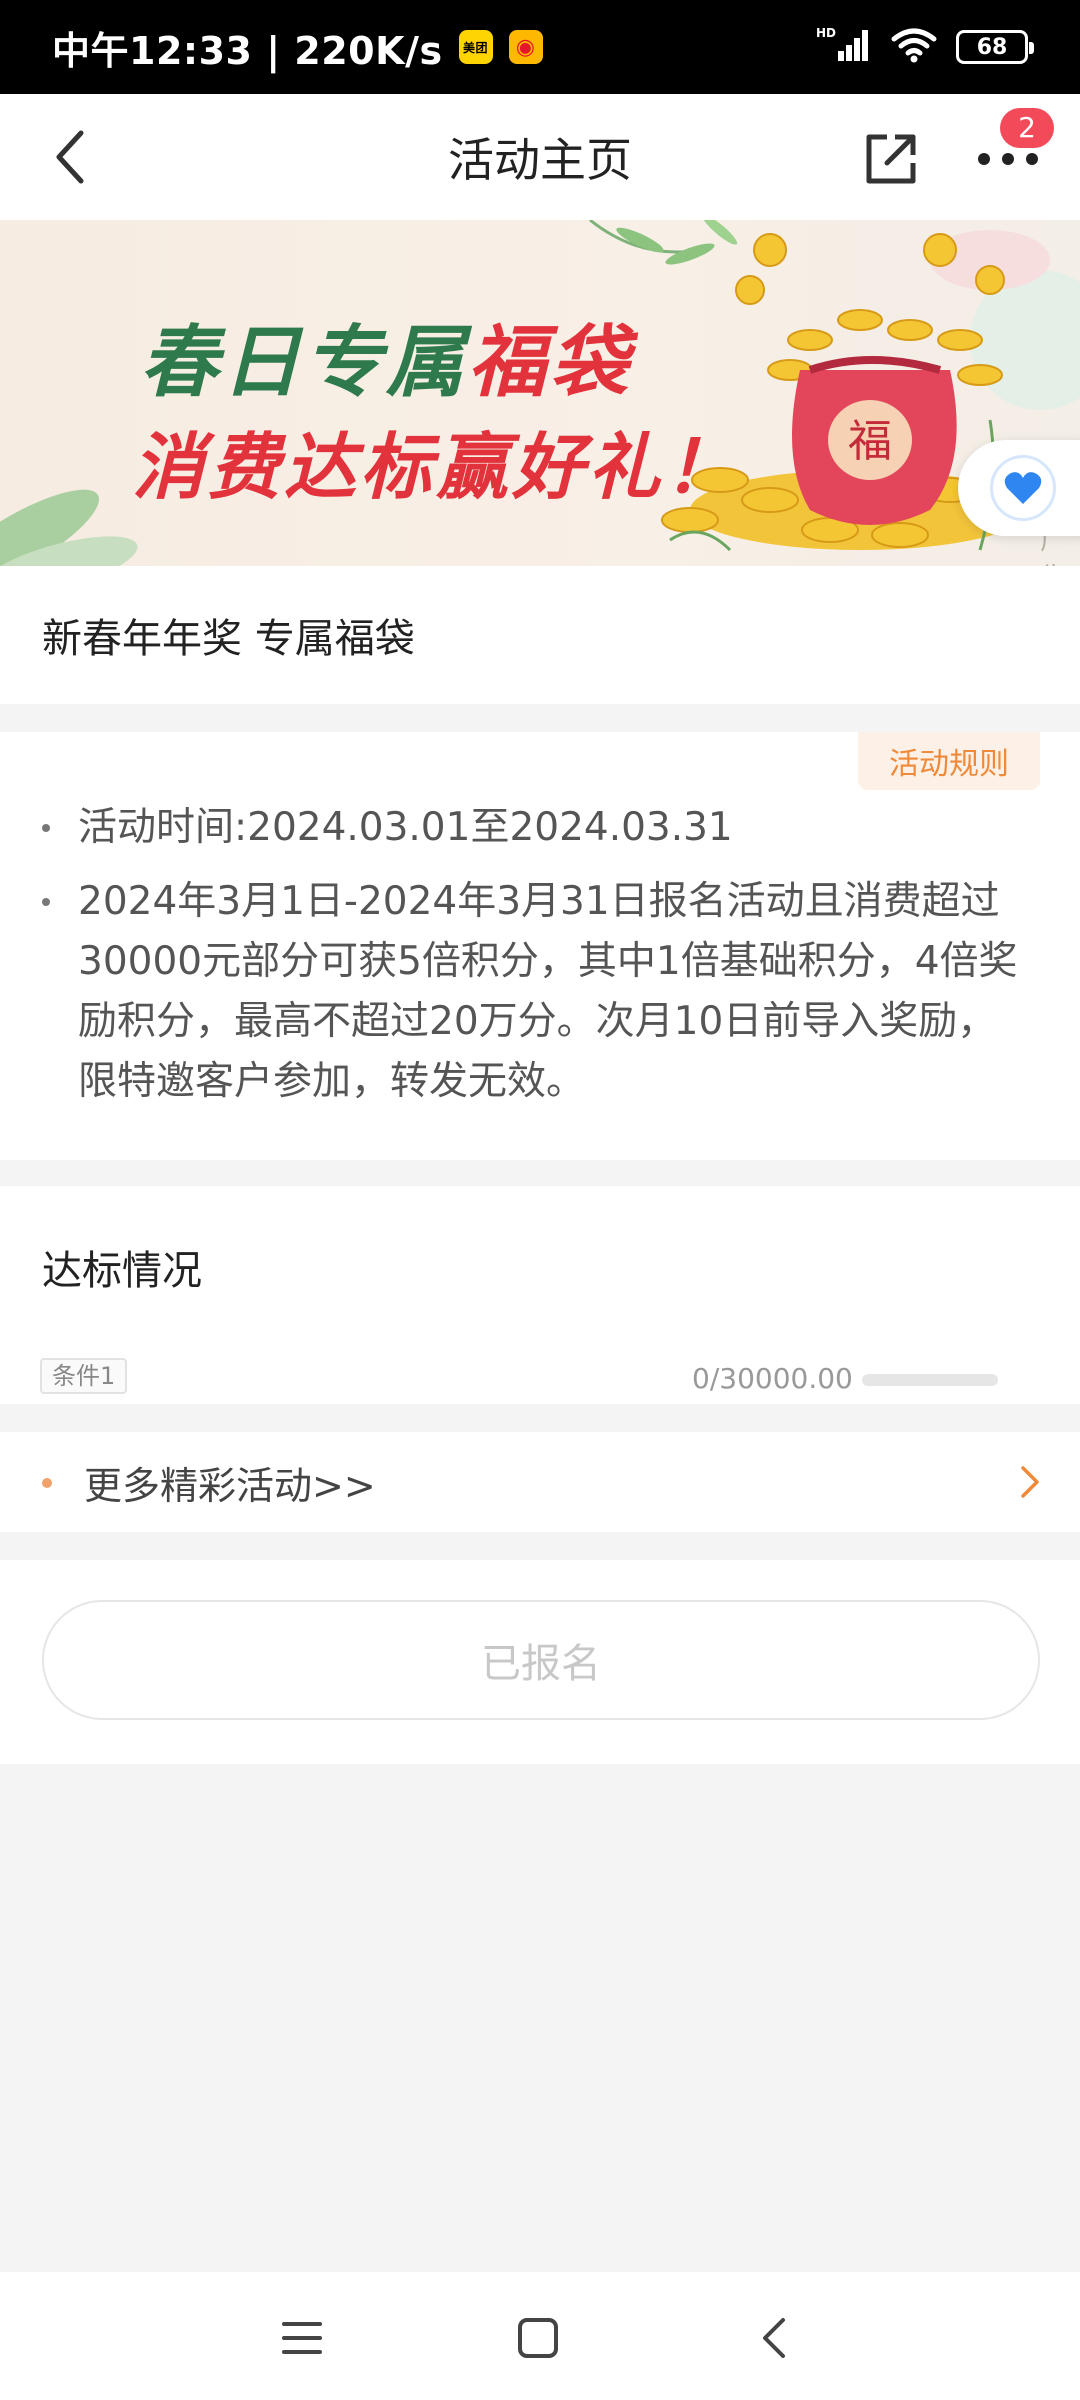  Describe the element at coordinates (436, 467) in the screenshot. I see `banner-subheadline: 消费达标赢好礼！` at that location.